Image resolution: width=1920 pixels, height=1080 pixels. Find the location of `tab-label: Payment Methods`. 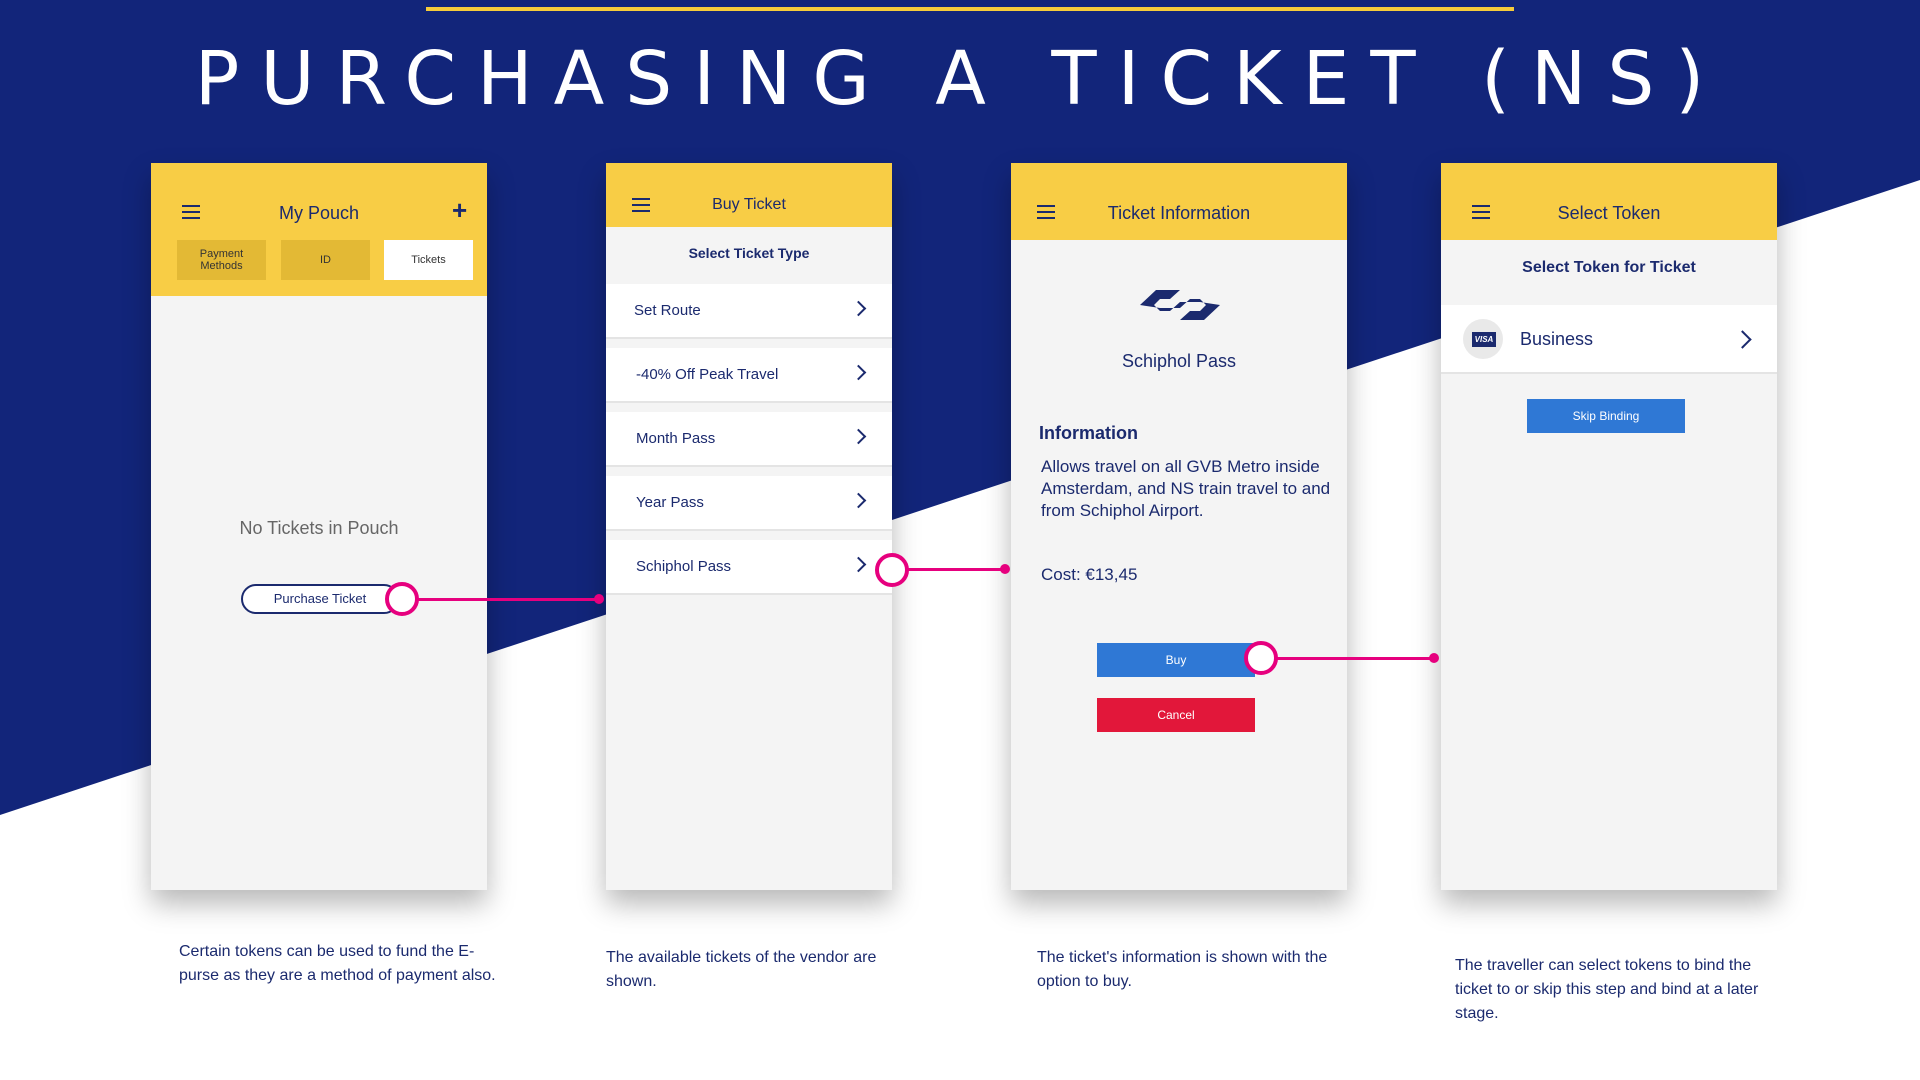

tab-label: Payment Methods is located at coordinates (221, 260).